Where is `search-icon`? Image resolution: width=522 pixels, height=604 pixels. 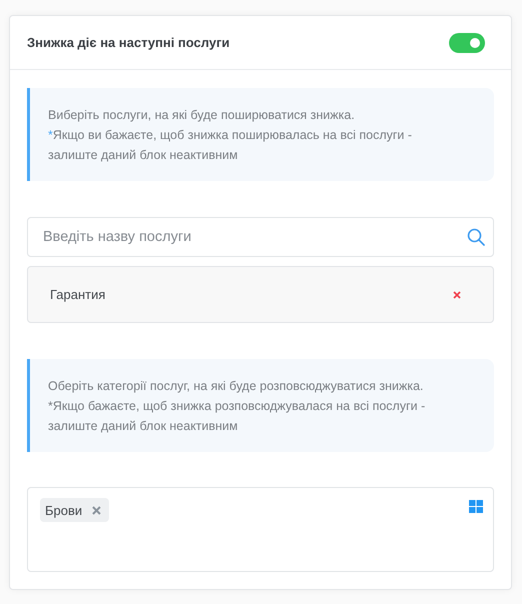
search-icon is located at coordinates (476, 237).